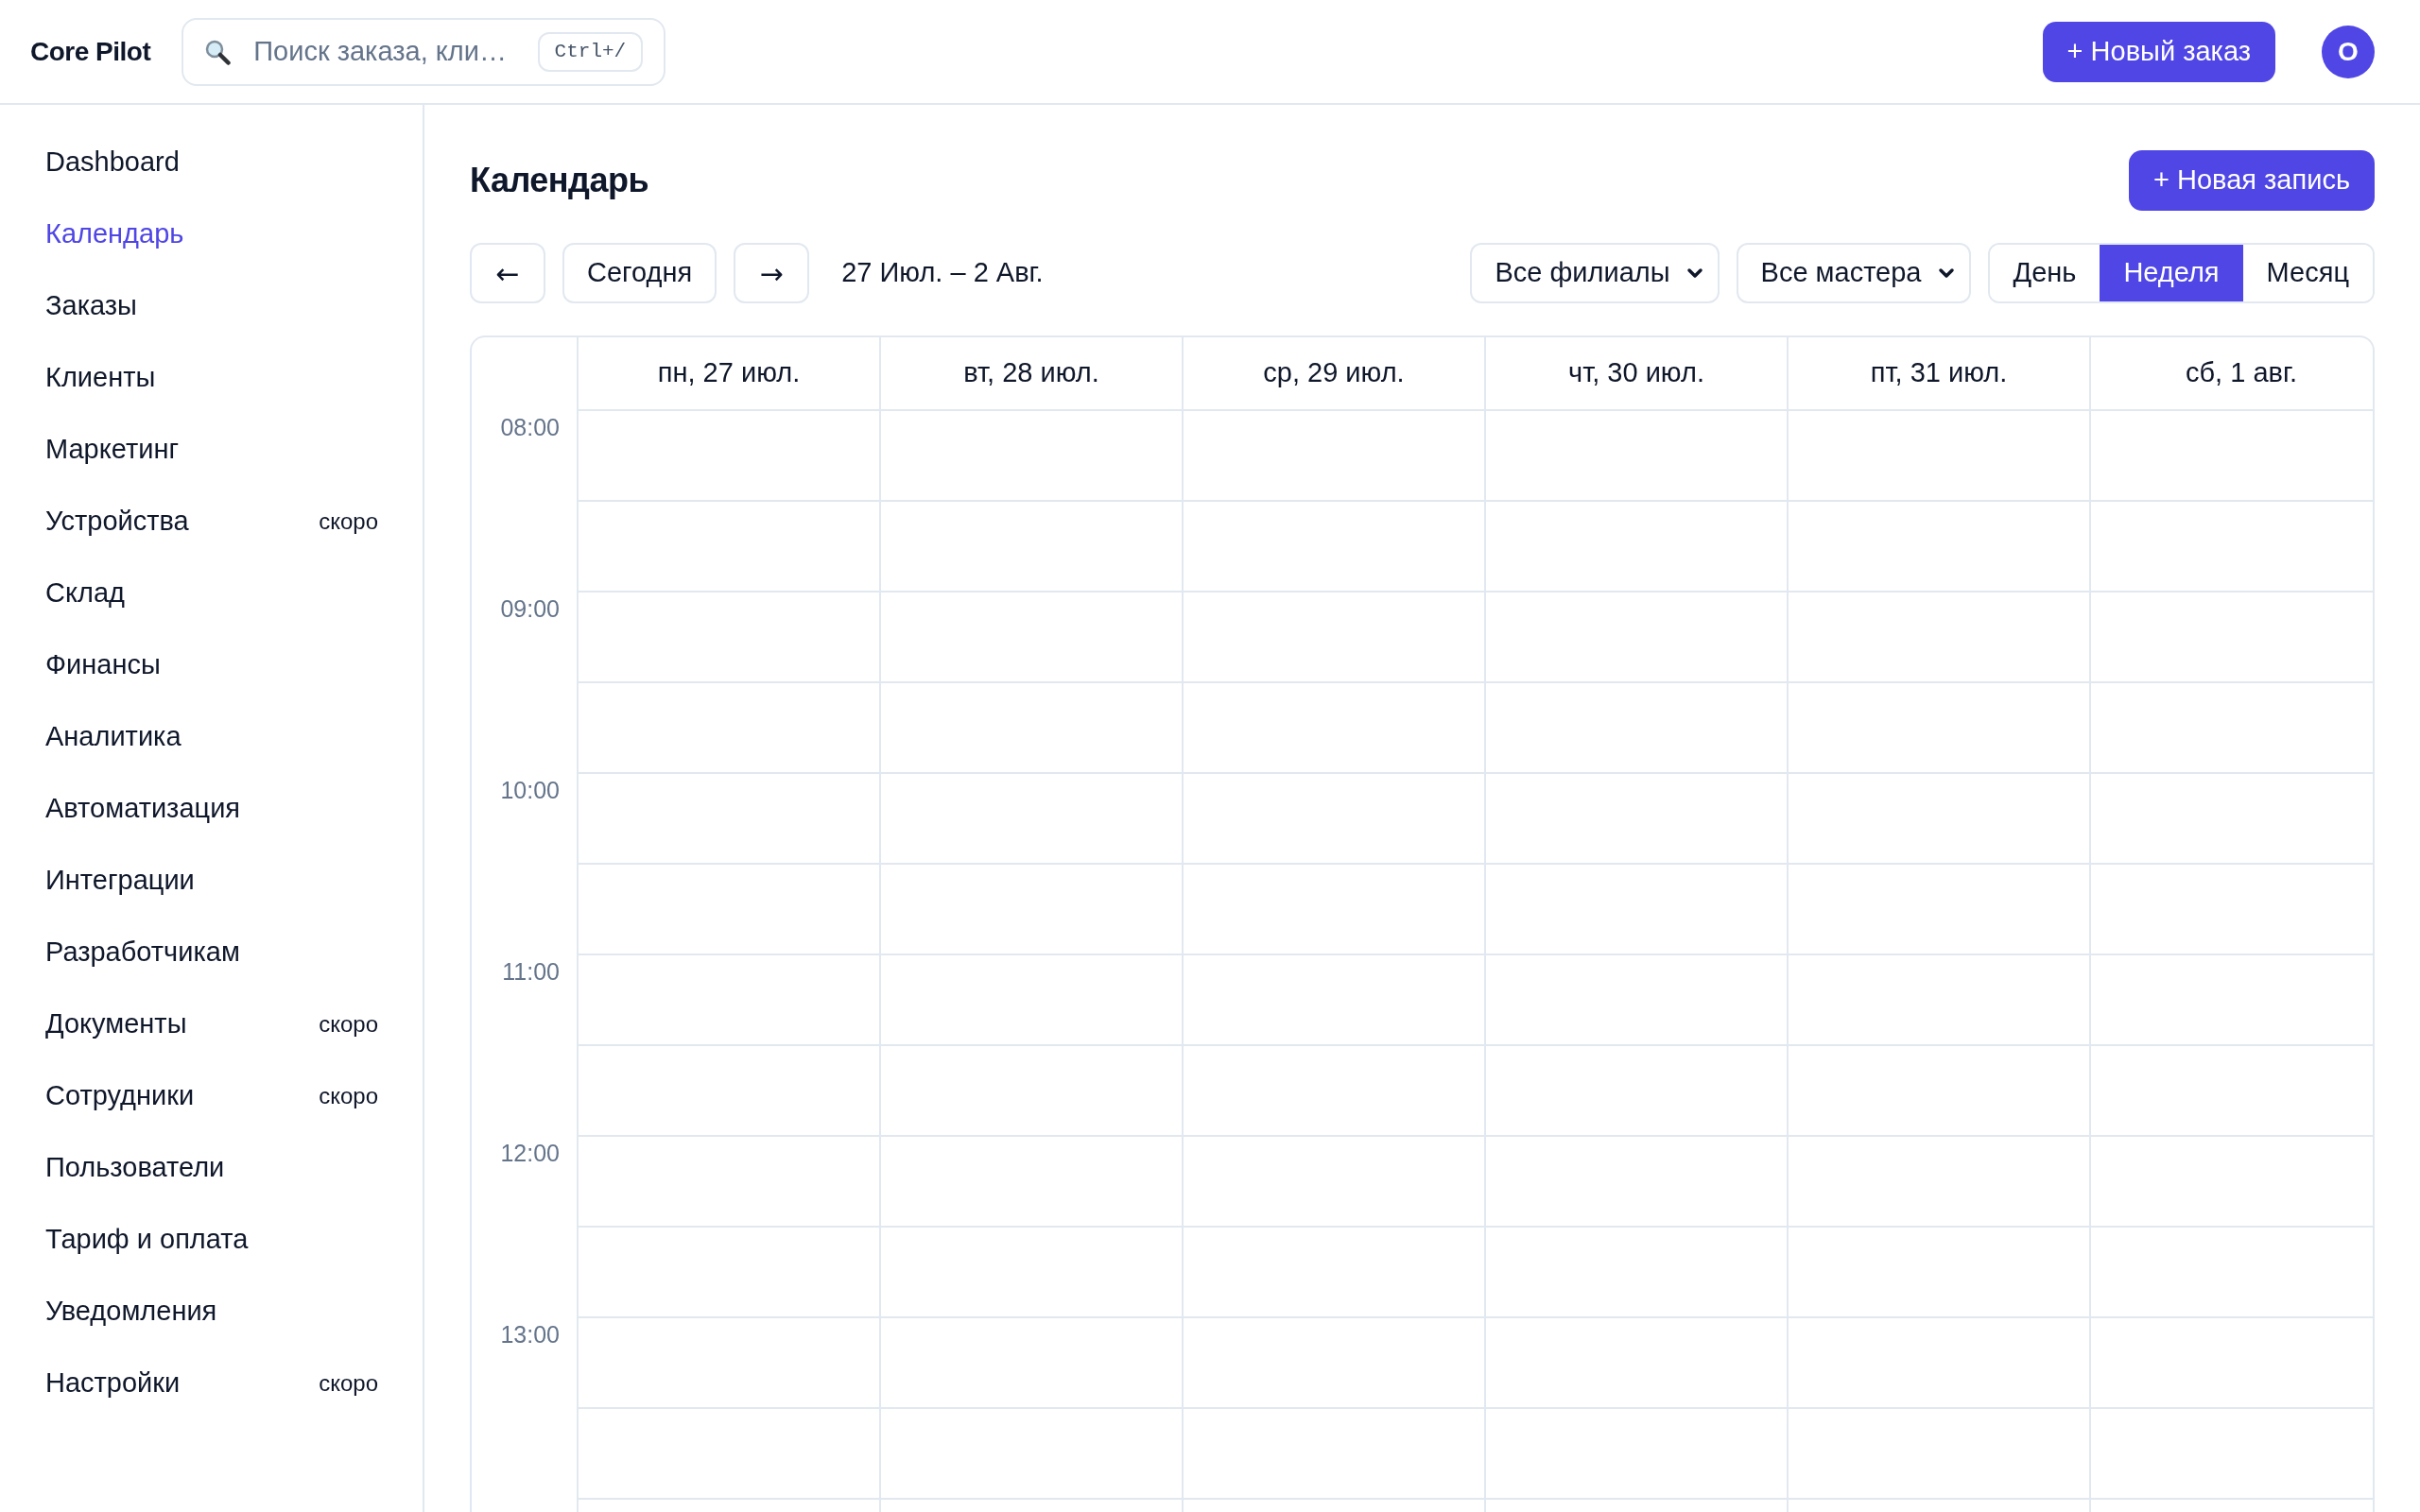 Image resolution: width=2420 pixels, height=1512 pixels. What do you see at coordinates (2241, 373) in the screenshot?
I see `day-header: сб, 1 авг.` at bounding box center [2241, 373].